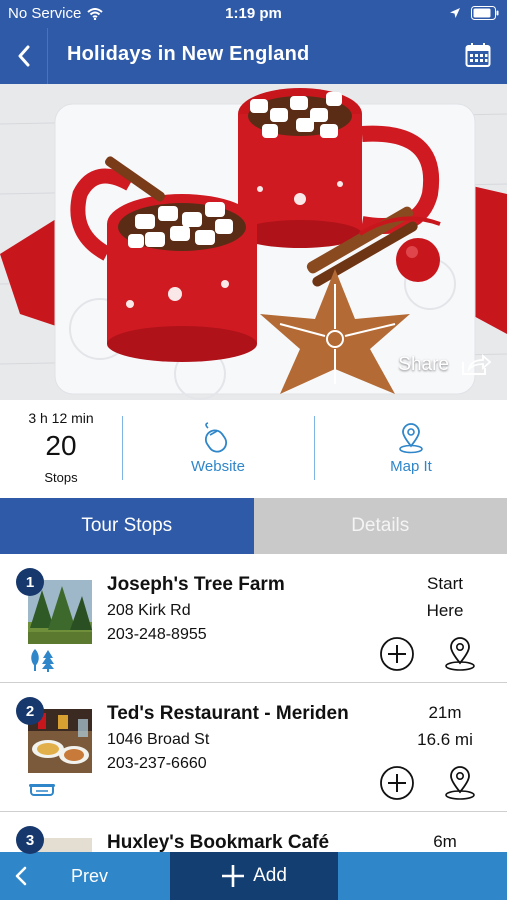 The image size is (507, 900). I want to click on mouse-icon, so click(216, 437).